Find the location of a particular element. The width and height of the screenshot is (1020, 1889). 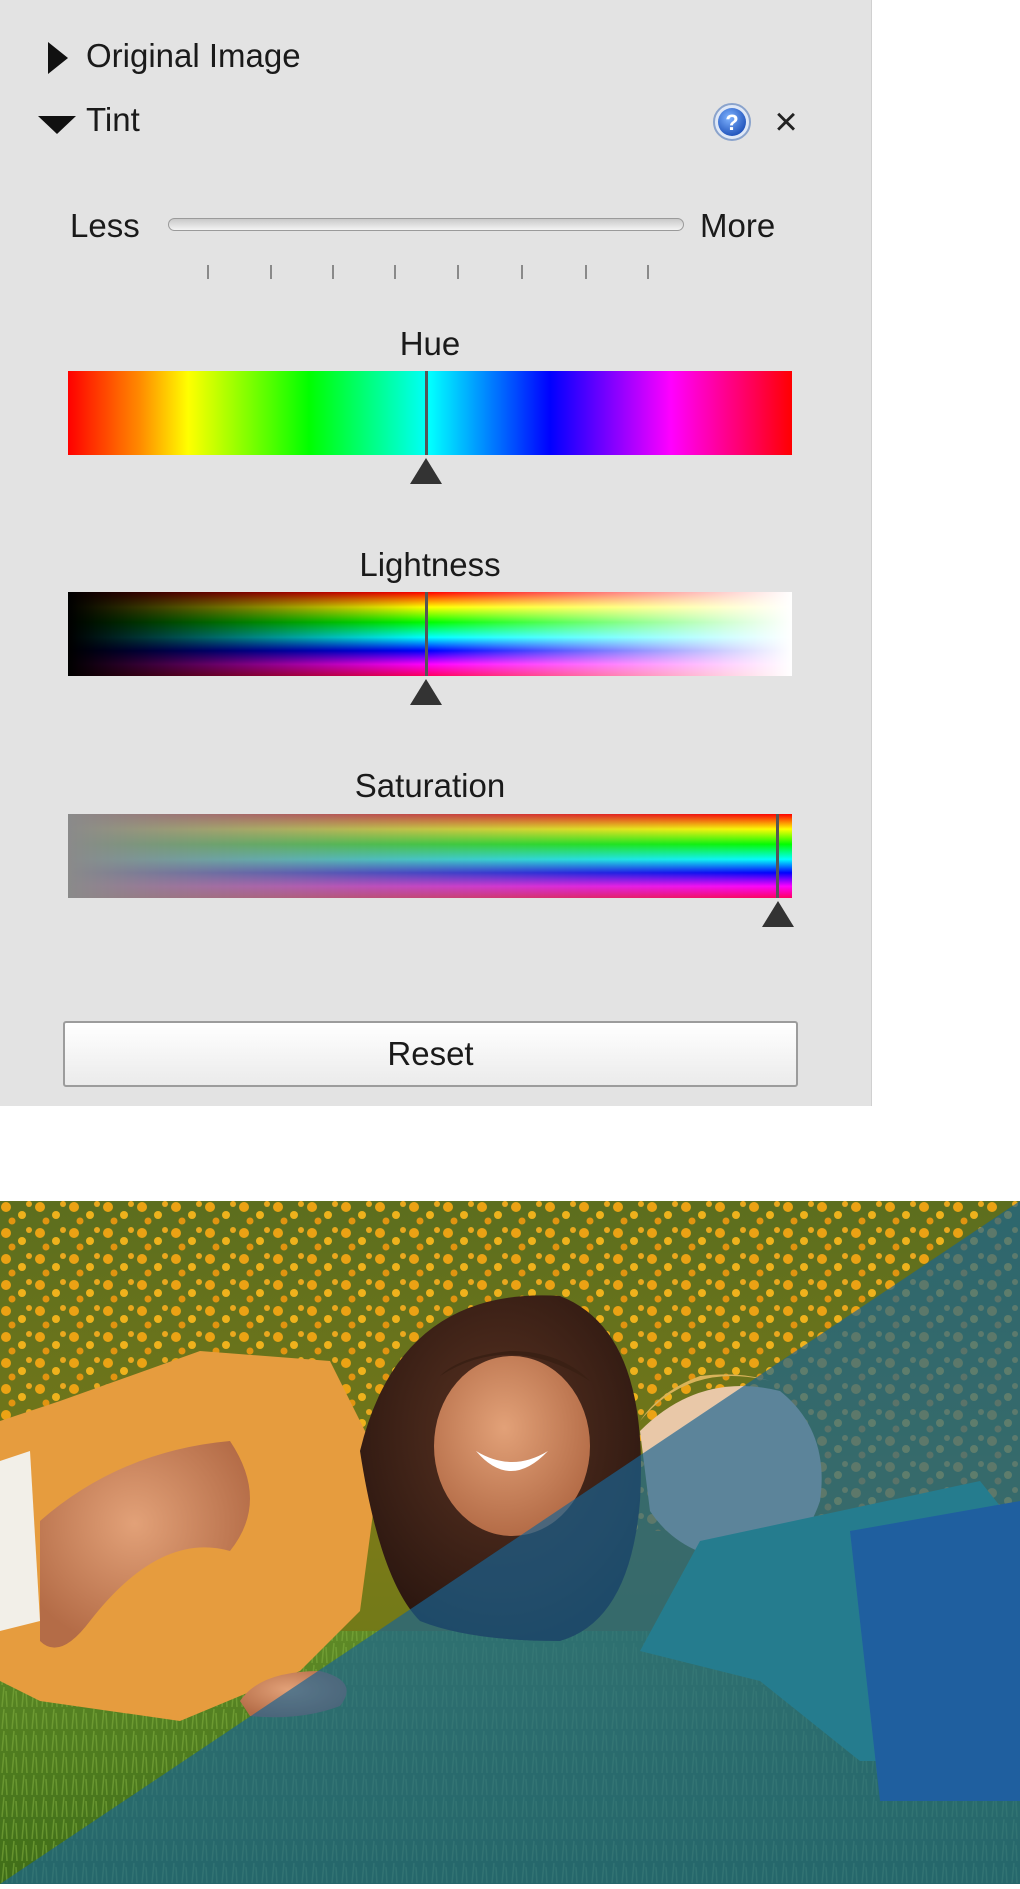

saturation-marker-line is located at coordinates (778, 856).